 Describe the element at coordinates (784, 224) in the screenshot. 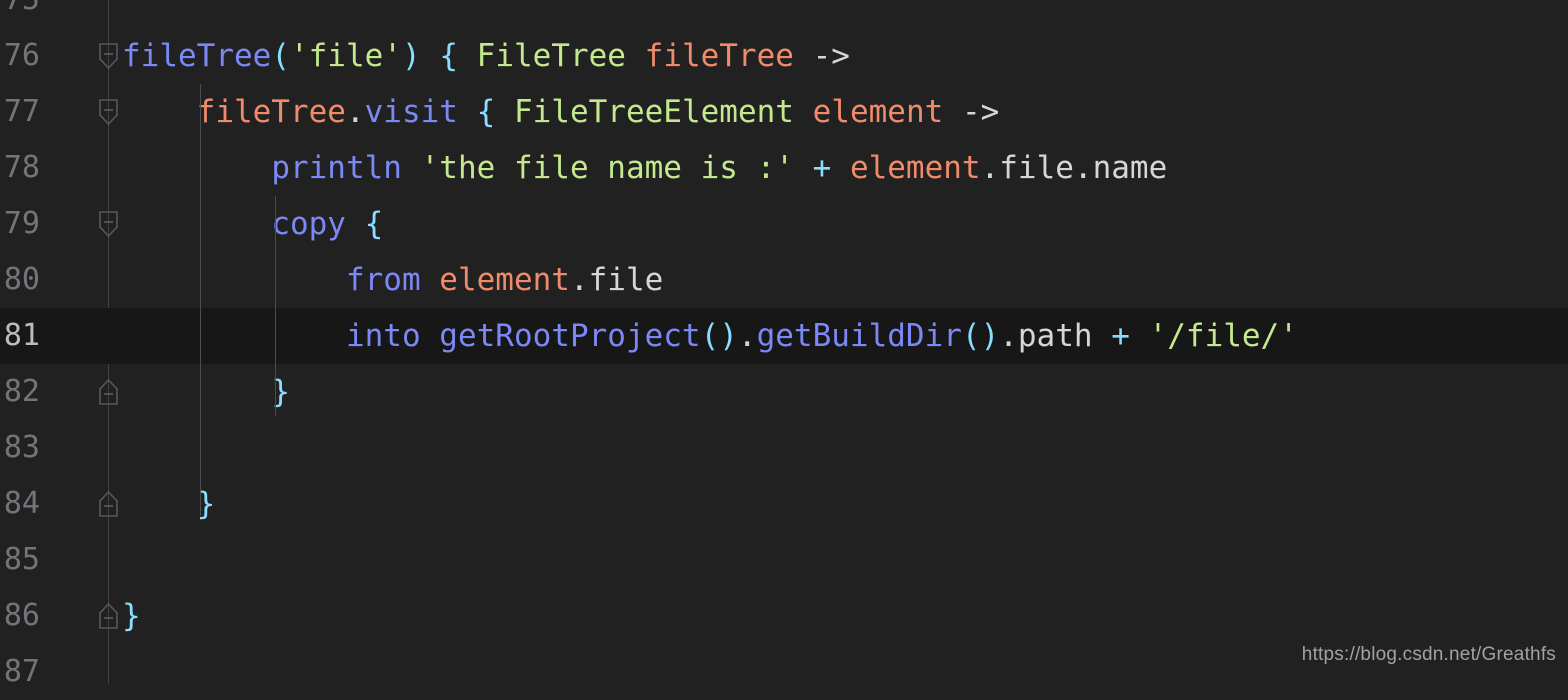

I see `code-line: 79 copy {` at that location.